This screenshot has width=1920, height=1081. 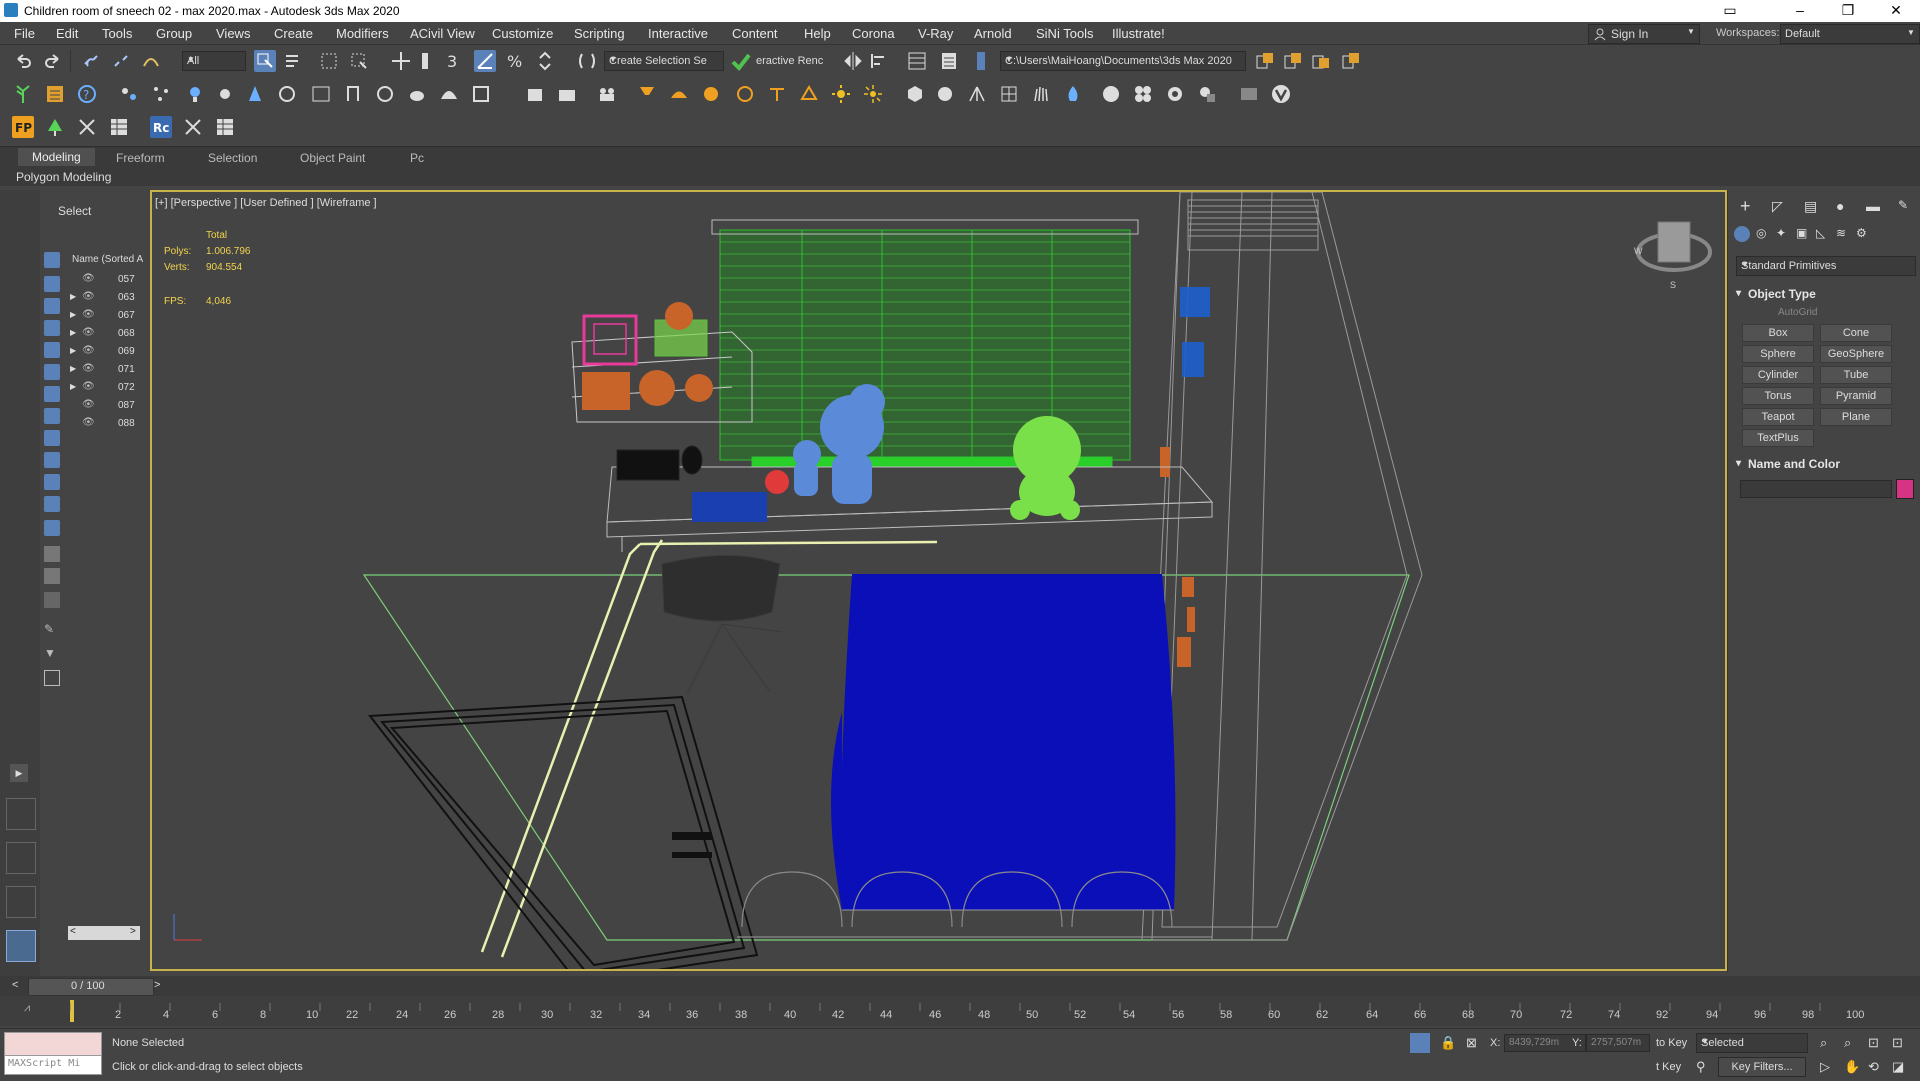 I want to click on sky-light-icon, so click(x=679, y=94).